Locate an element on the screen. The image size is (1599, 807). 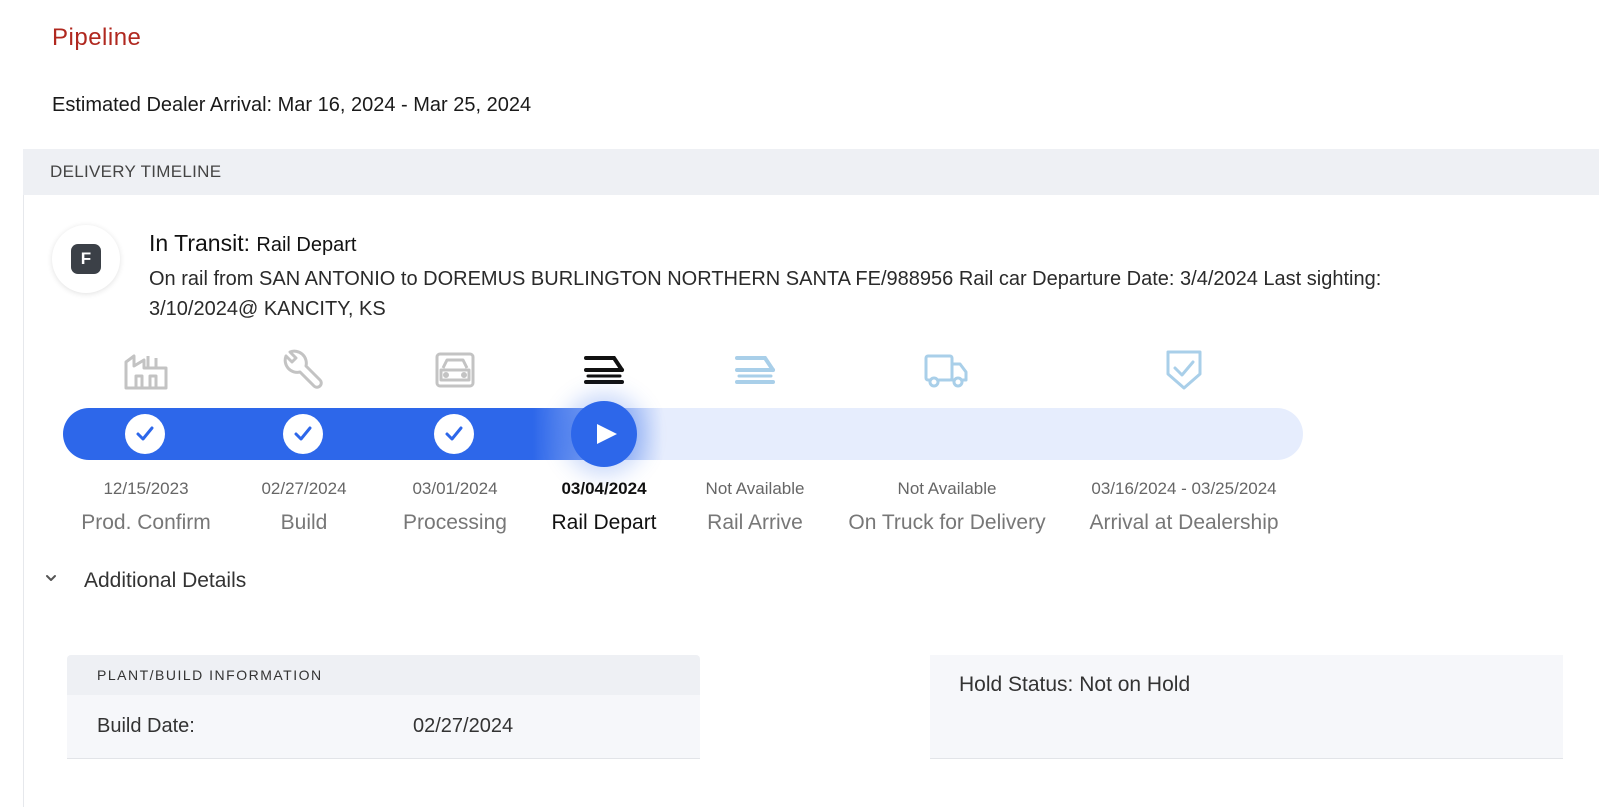
card-border is located at coordinates (23, 501).